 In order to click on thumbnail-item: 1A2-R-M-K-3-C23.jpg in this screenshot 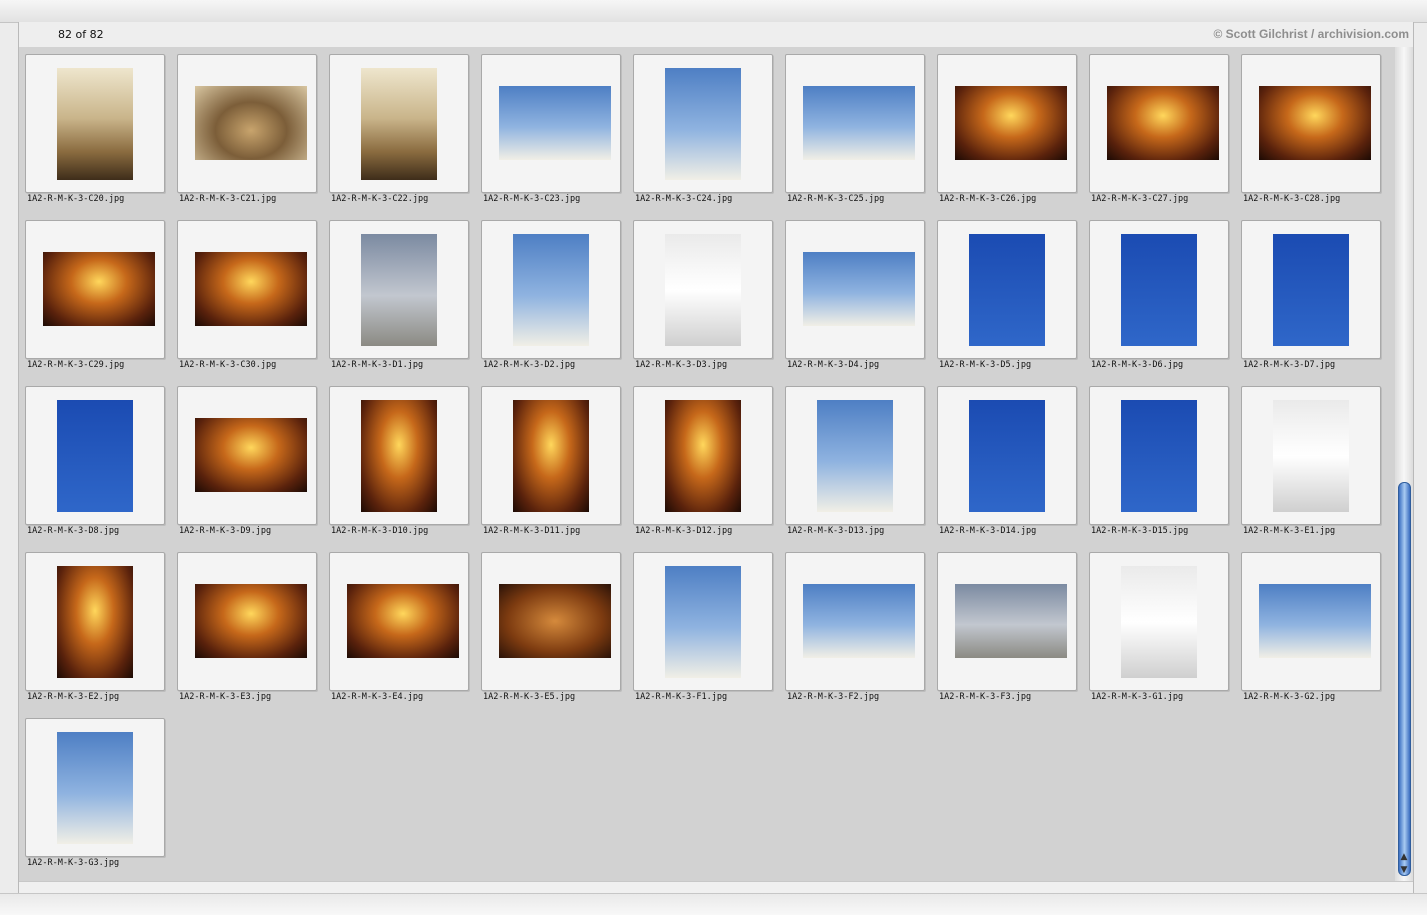, I will do `click(551, 130)`.